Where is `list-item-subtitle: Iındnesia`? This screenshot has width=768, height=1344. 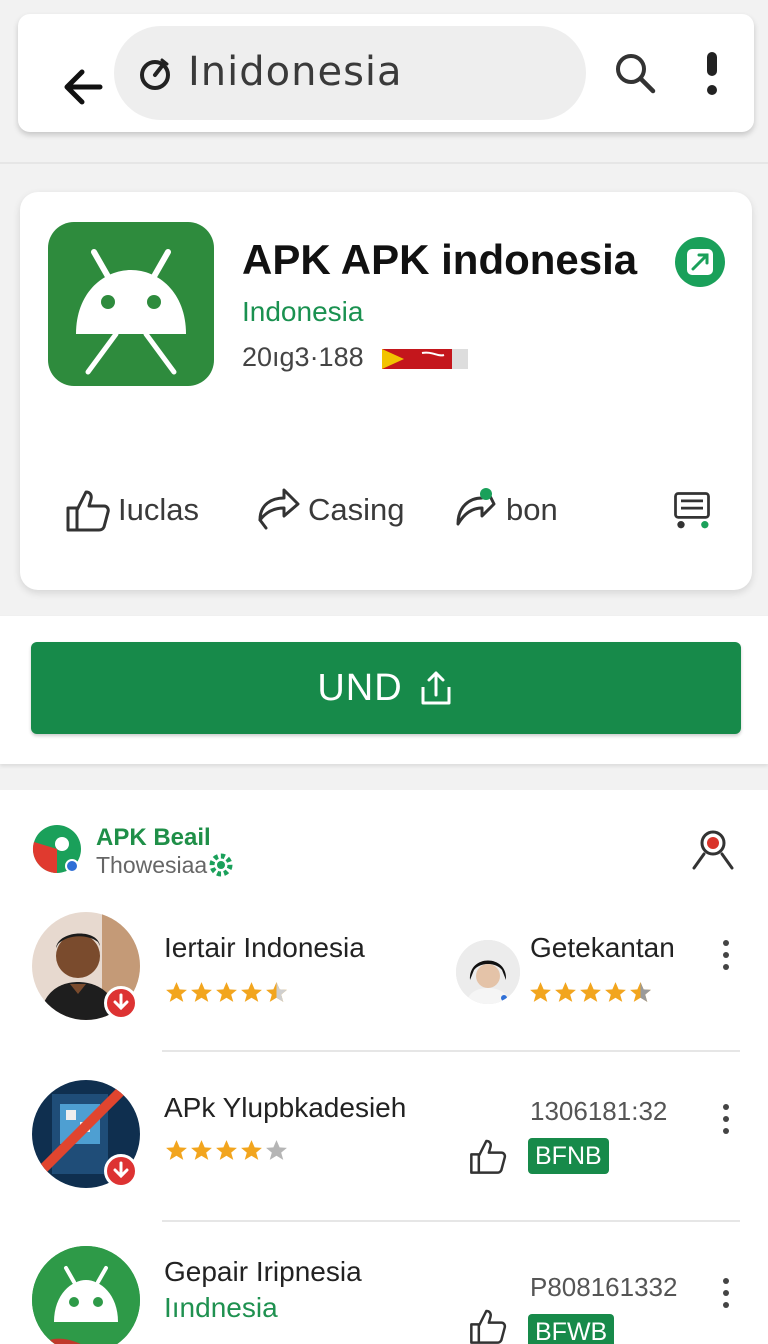 list-item-subtitle: Iındnesia is located at coordinates (221, 1307).